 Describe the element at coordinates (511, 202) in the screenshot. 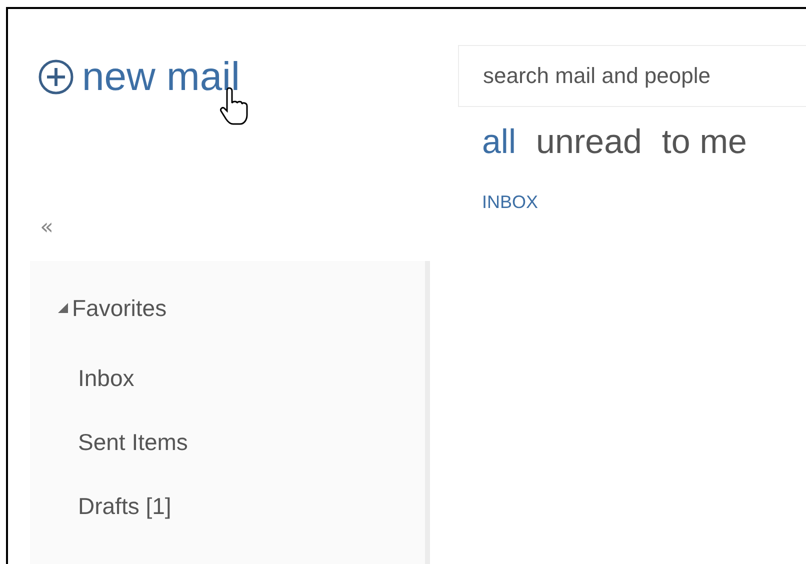

I see `folder-title: INBOX` at that location.